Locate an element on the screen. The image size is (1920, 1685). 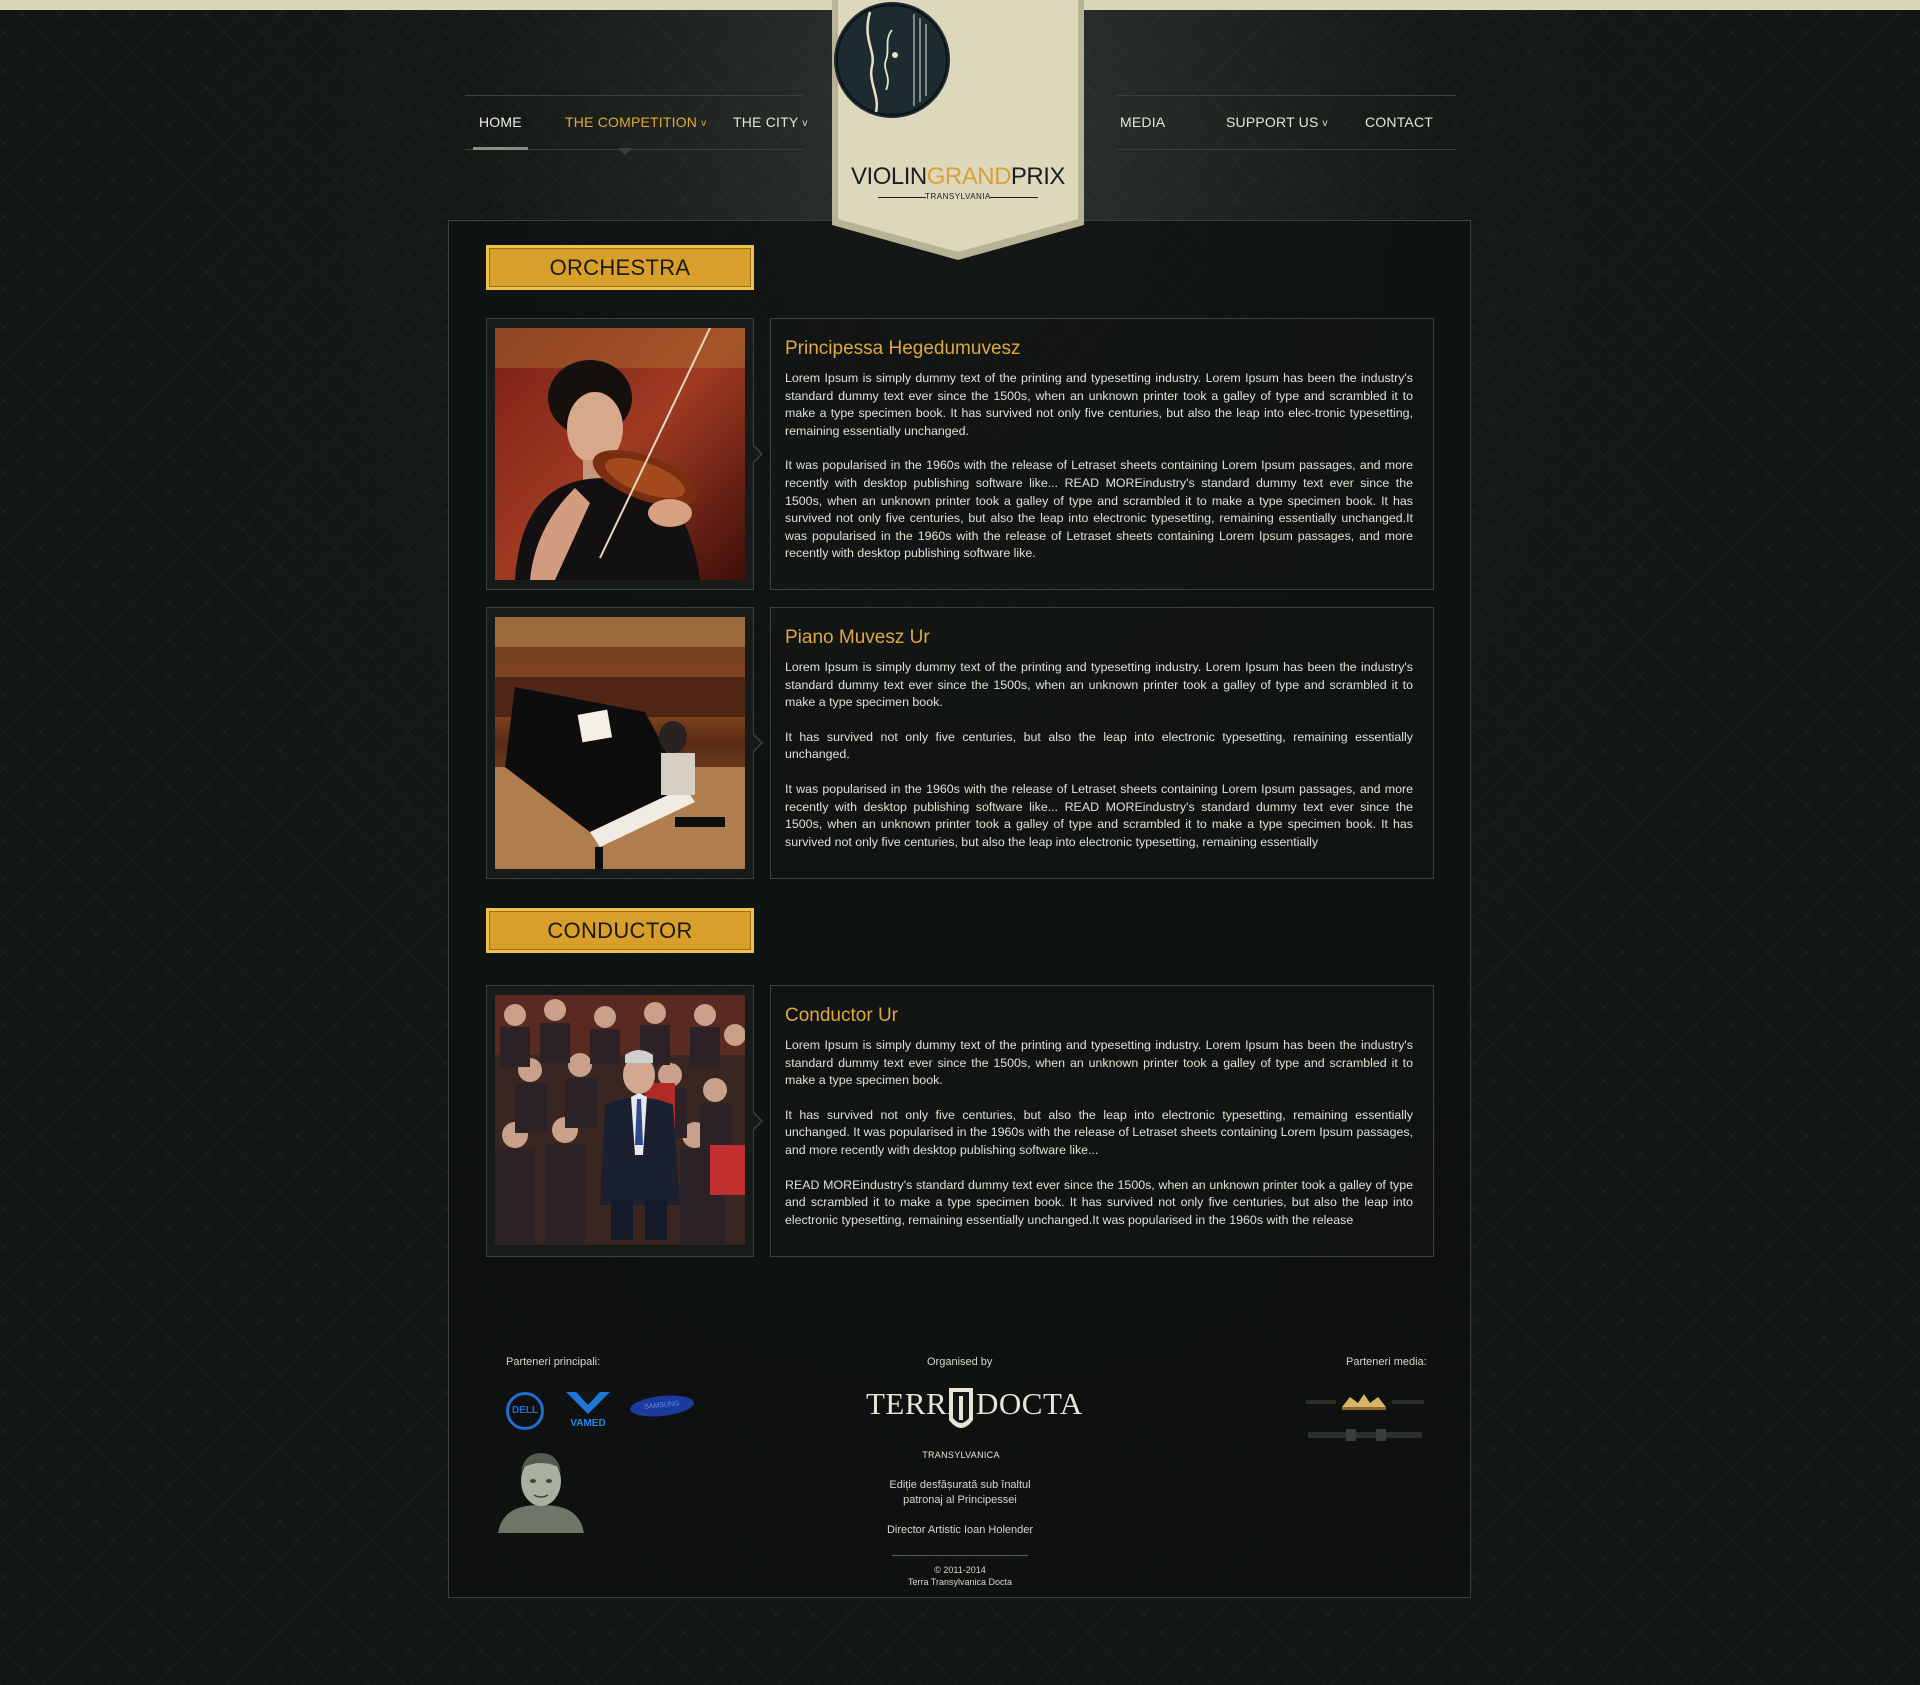
vamed-v-icon is located at coordinates (588, 1403).